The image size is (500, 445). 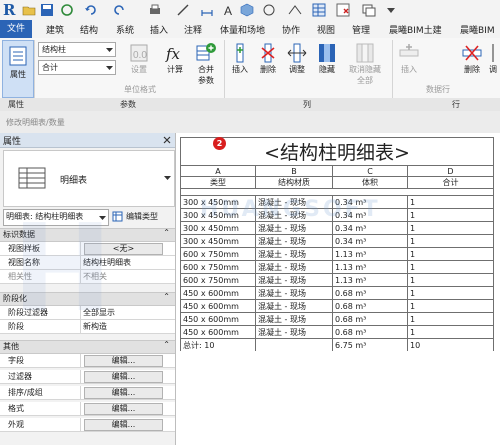 What do you see at coordinates (207, 10) in the screenshot?
I see `dimension-icon` at bounding box center [207, 10].